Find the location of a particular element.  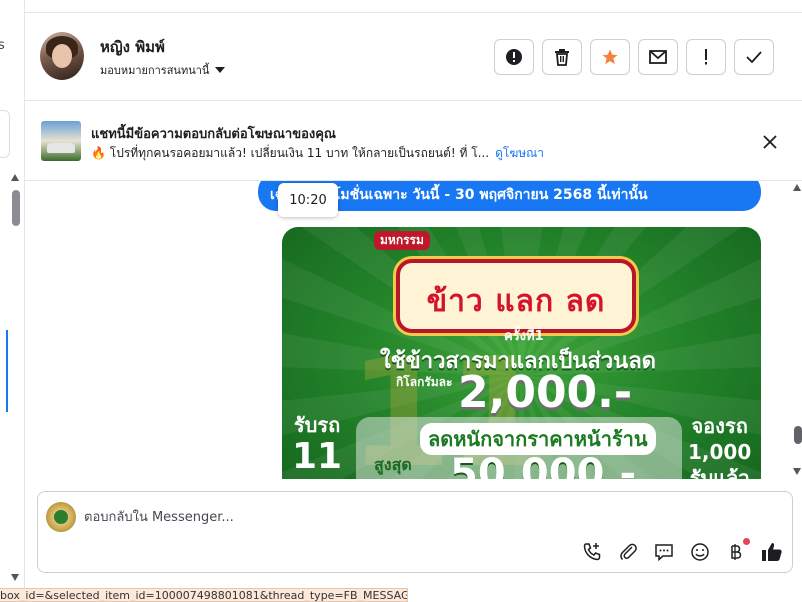

assign-conversation-dropdown: มอบหมายการสนทนานี้ is located at coordinates (163, 70).